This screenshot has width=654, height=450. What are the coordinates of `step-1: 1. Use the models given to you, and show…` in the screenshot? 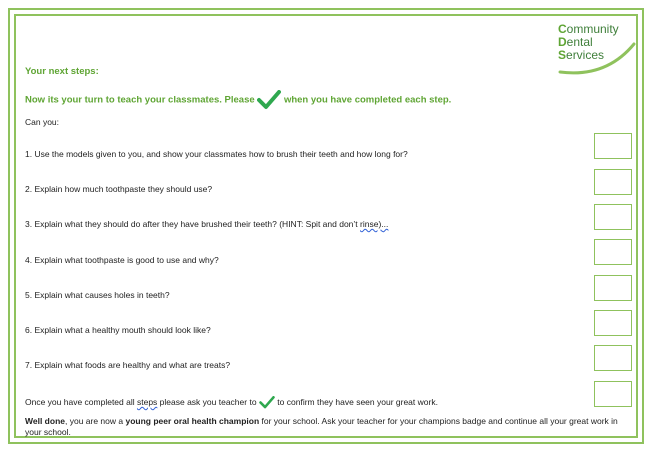 It's located at (216, 154).